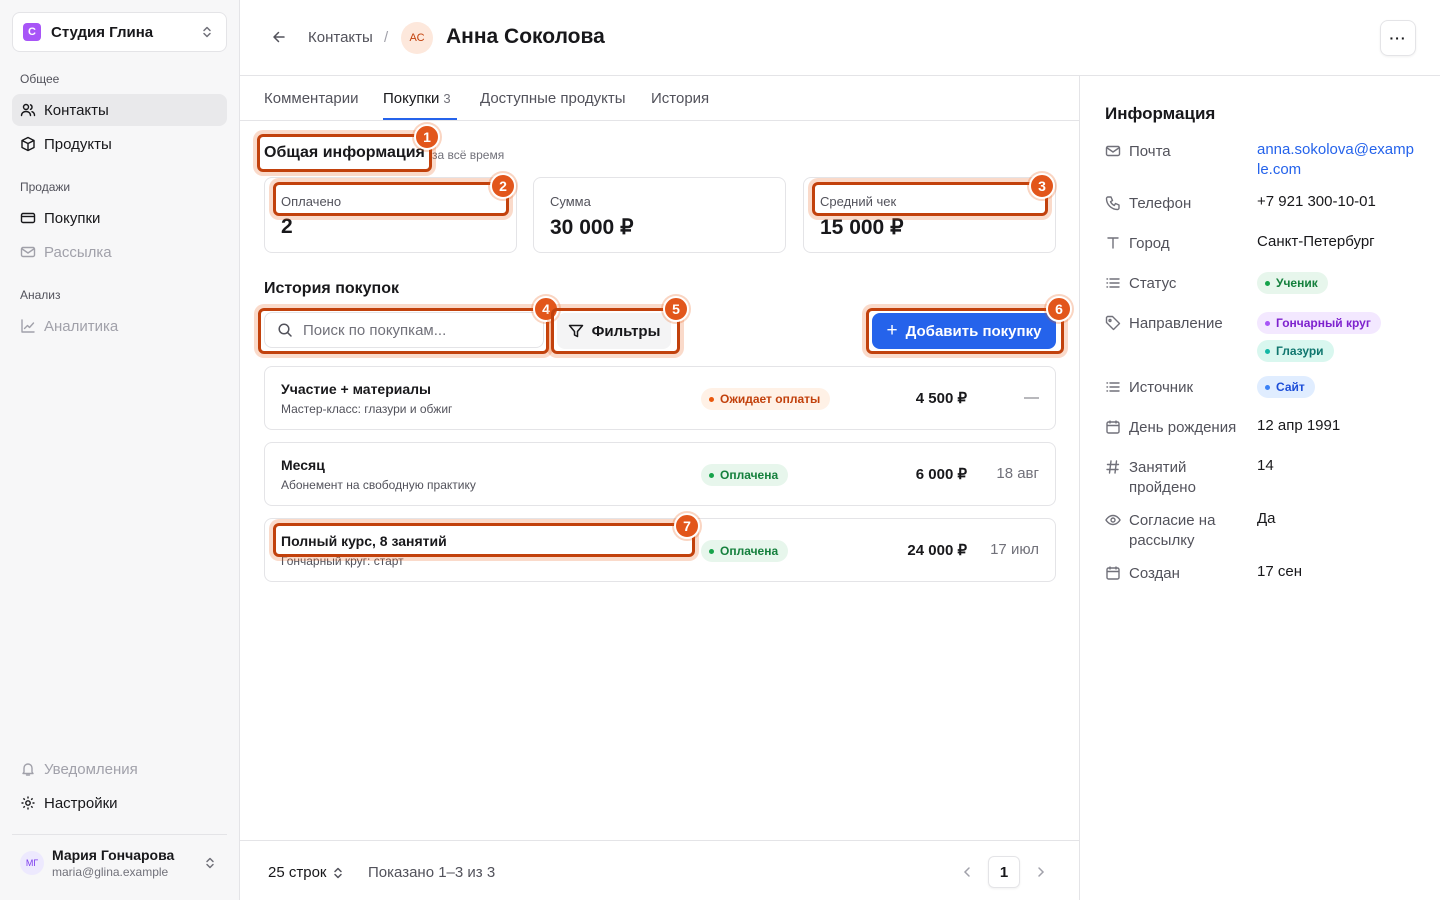 This screenshot has height=900, width=1440. What do you see at coordinates (28, 218) in the screenshot?
I see `credit-card-icon` at bounding box center [28, 218].